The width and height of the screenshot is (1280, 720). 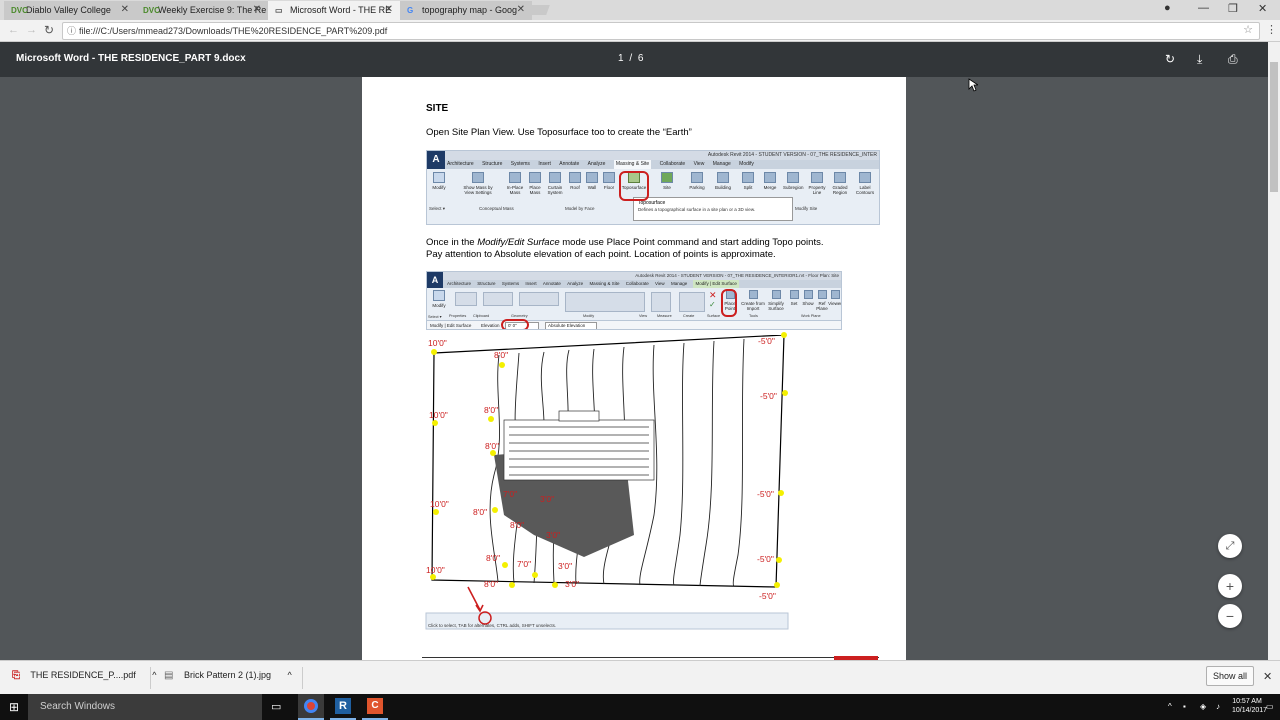 I want to click on taskbar-search-box: Search Windows, so click(x=145, y=707).